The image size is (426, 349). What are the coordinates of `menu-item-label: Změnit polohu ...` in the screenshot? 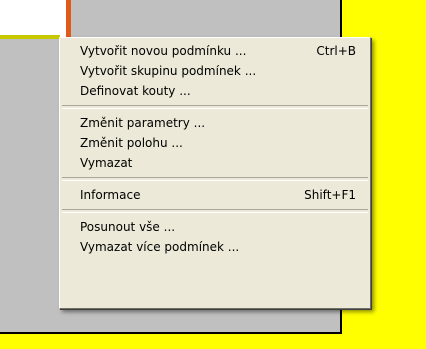 It's located at (131, 143).